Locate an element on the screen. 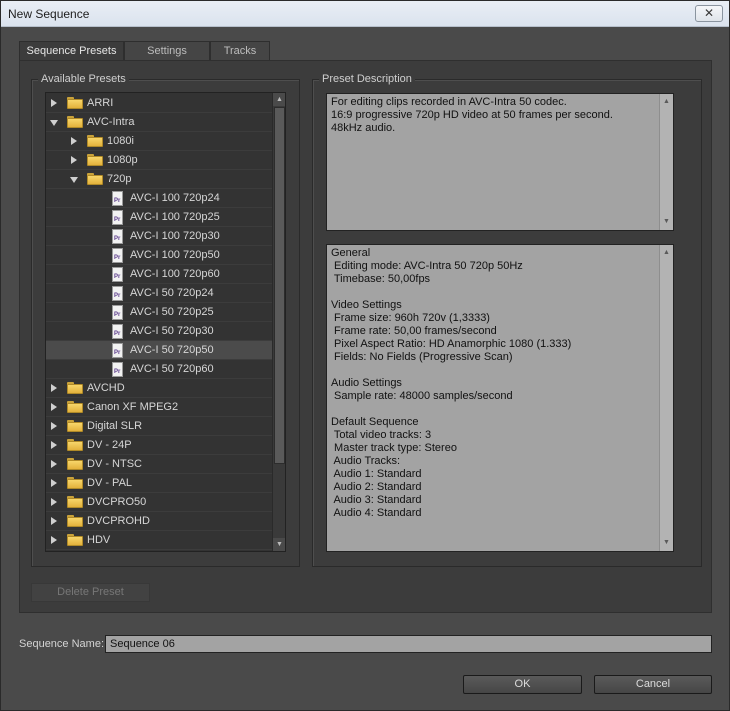  tree-item-label: 1080p is located at coordinates (122, 160).